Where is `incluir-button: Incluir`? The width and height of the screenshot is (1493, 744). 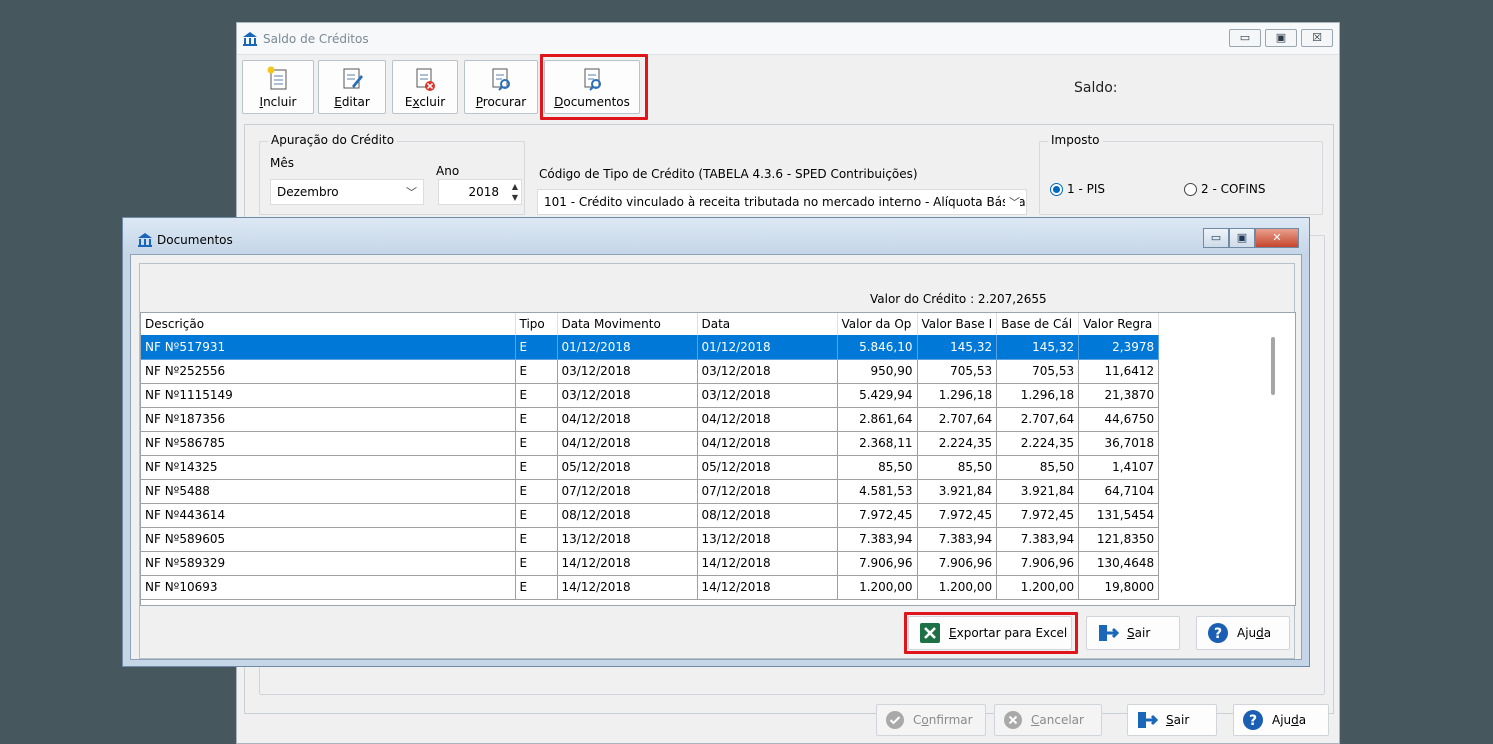
incluir-button: Incluir is located at coordinates (278, 87).